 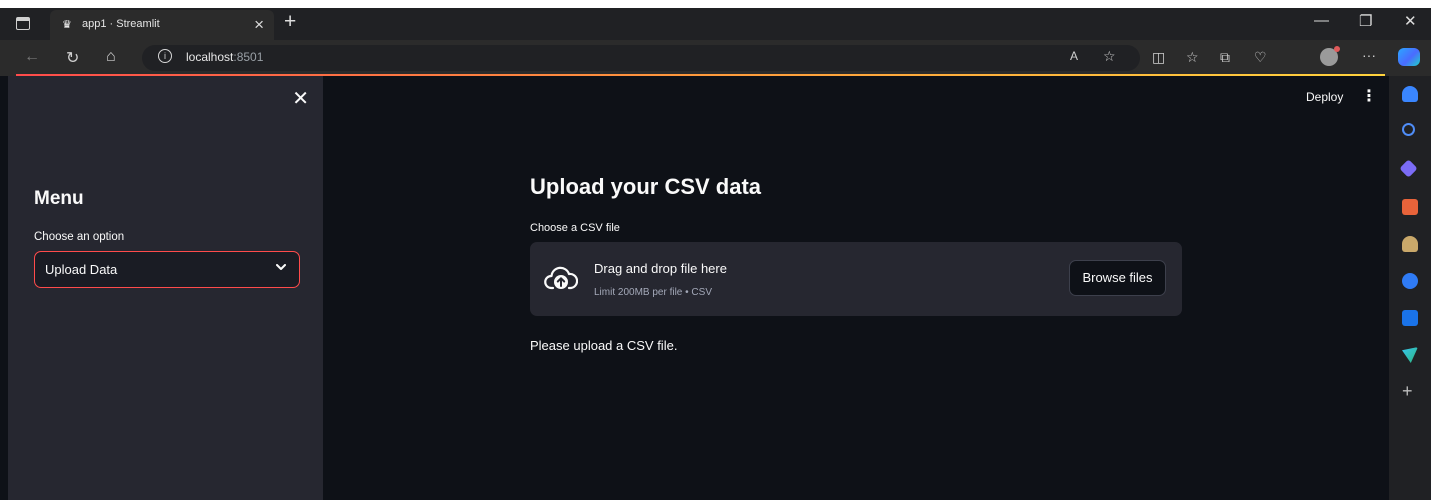 I want to click on tab-close-icon: ×, so click(x=259, y=25).